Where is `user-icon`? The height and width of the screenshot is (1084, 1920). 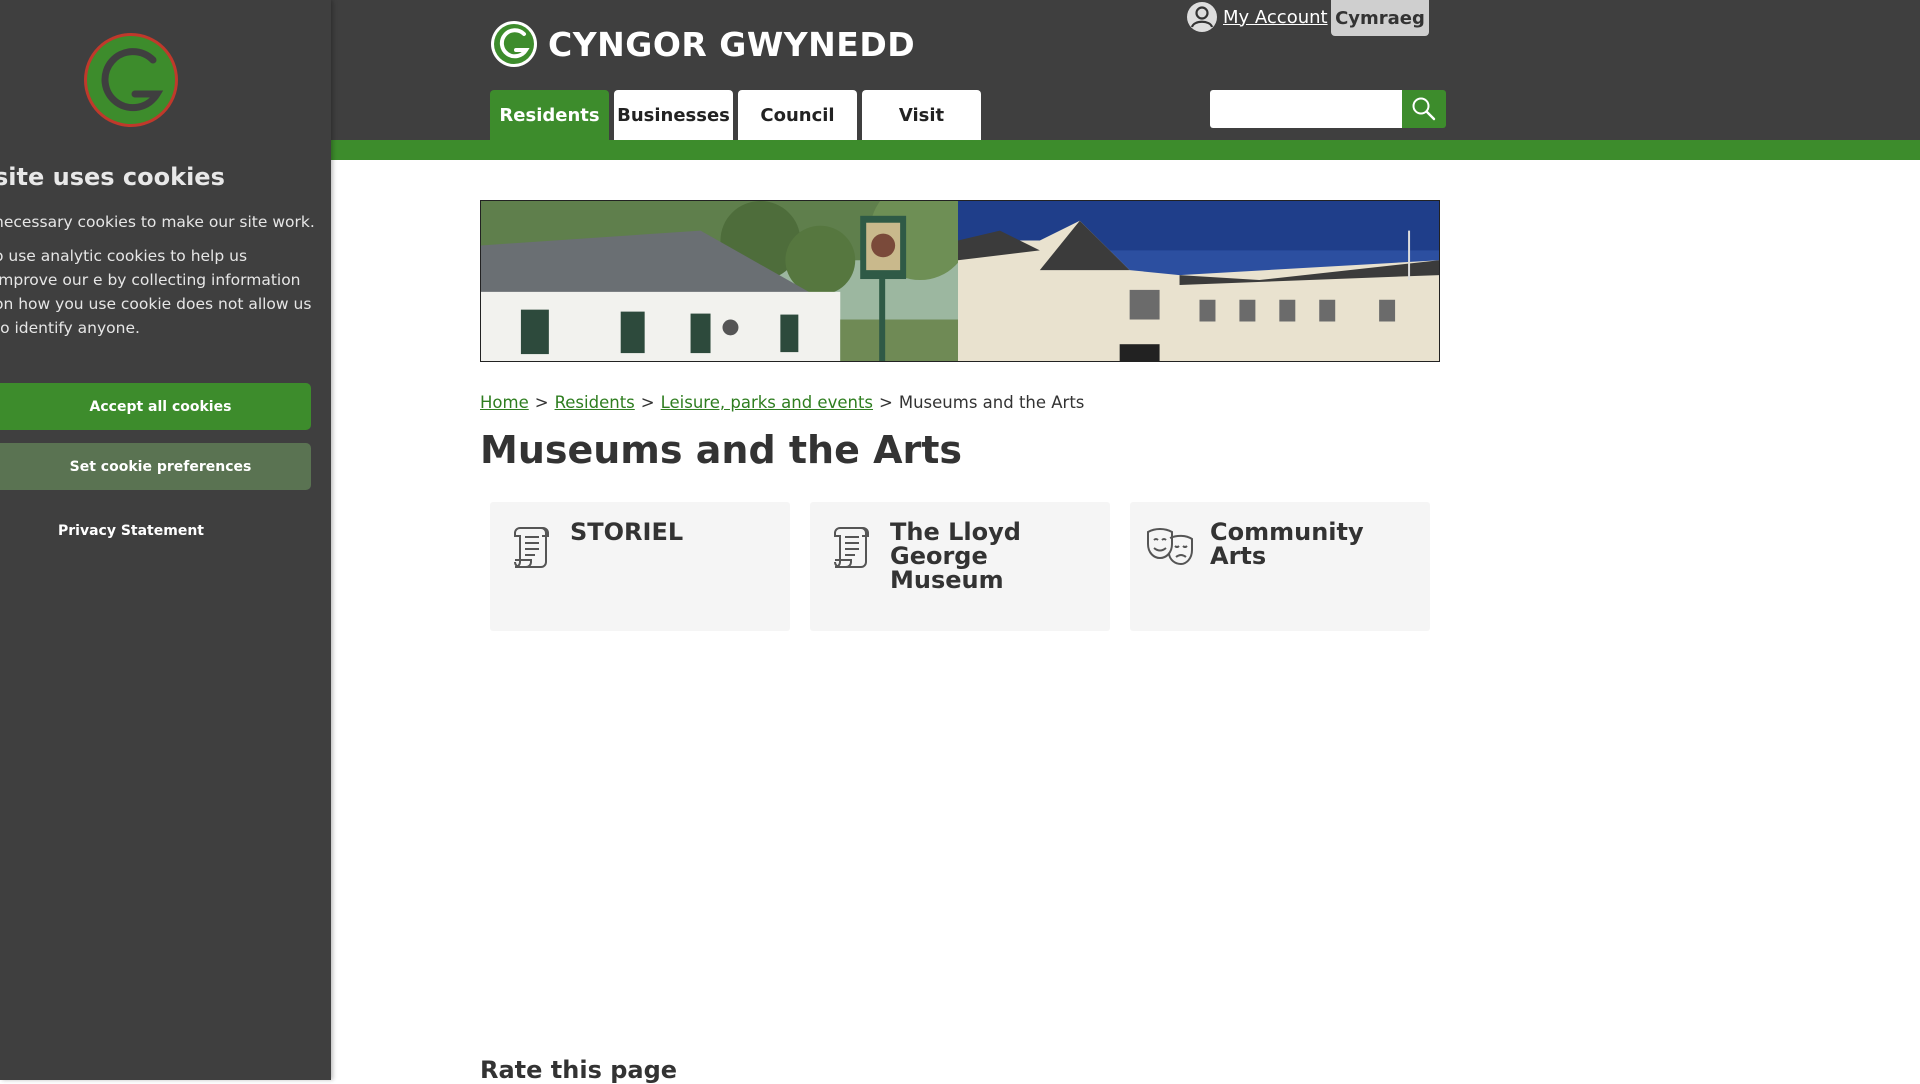 user-icon is located at coordinates (1202, 17).